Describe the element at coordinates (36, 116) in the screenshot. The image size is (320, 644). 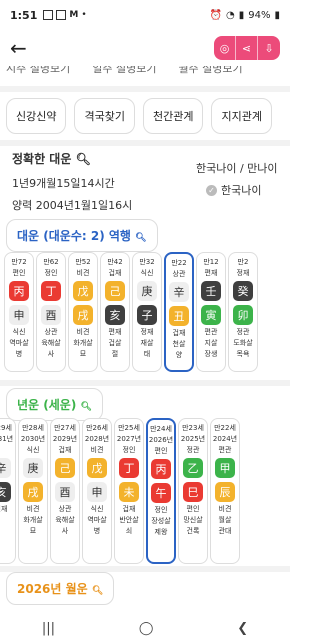
I see `button-strength: 신강신약` at that location.